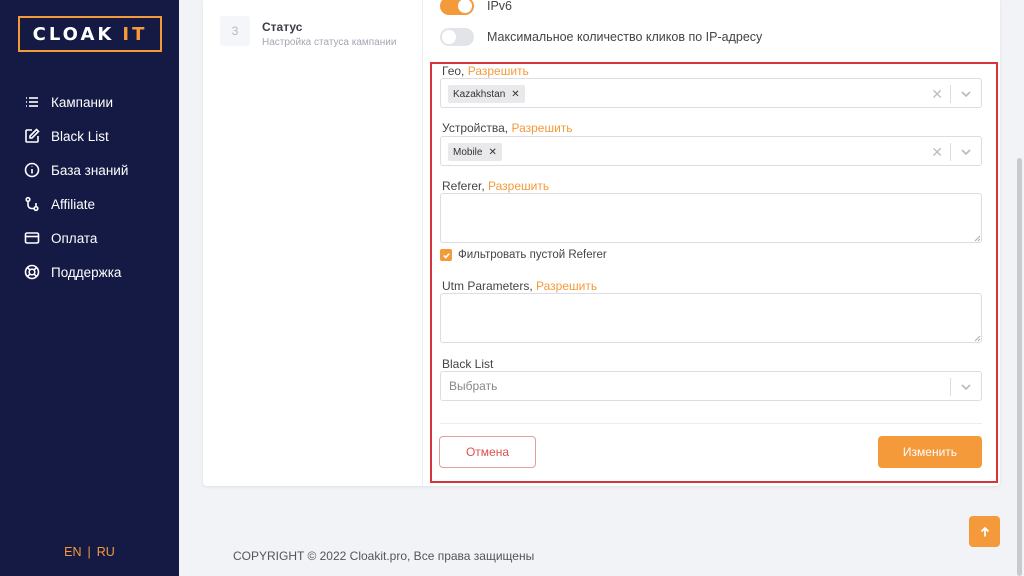 This screenshot has height=576, width=1024. I want to click on geo-tag: Kazakhstan ✕, so click(486, 94).